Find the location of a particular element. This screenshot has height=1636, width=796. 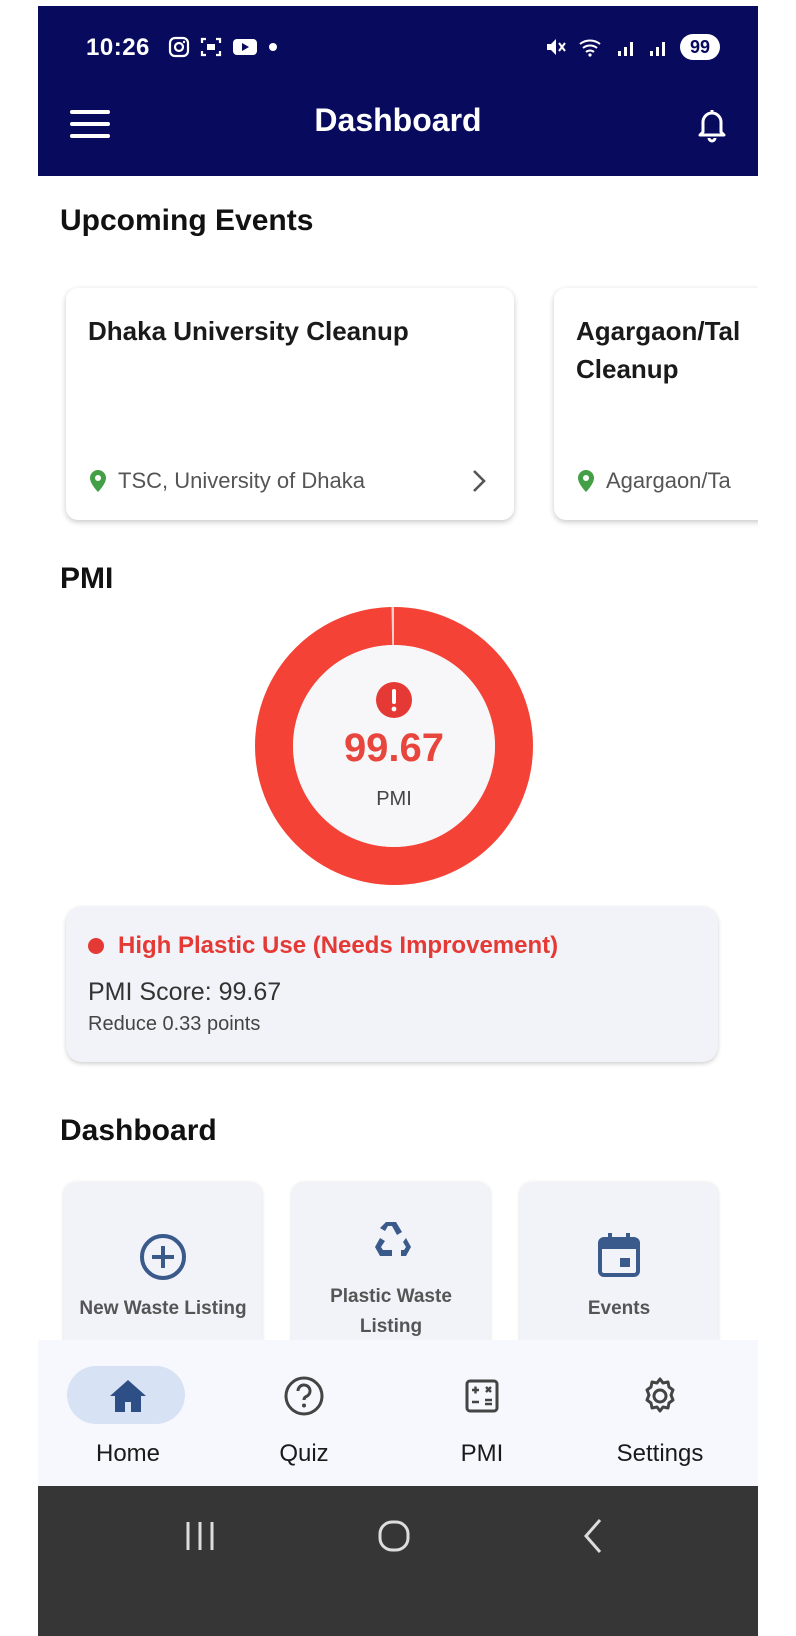

nav-home: Home is located at coordinates (128, 1413).